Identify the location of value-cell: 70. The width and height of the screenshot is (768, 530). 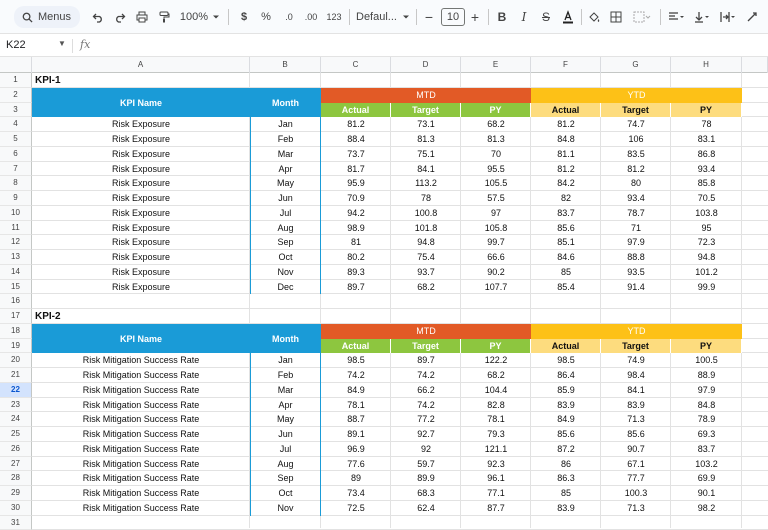
(496, 154).